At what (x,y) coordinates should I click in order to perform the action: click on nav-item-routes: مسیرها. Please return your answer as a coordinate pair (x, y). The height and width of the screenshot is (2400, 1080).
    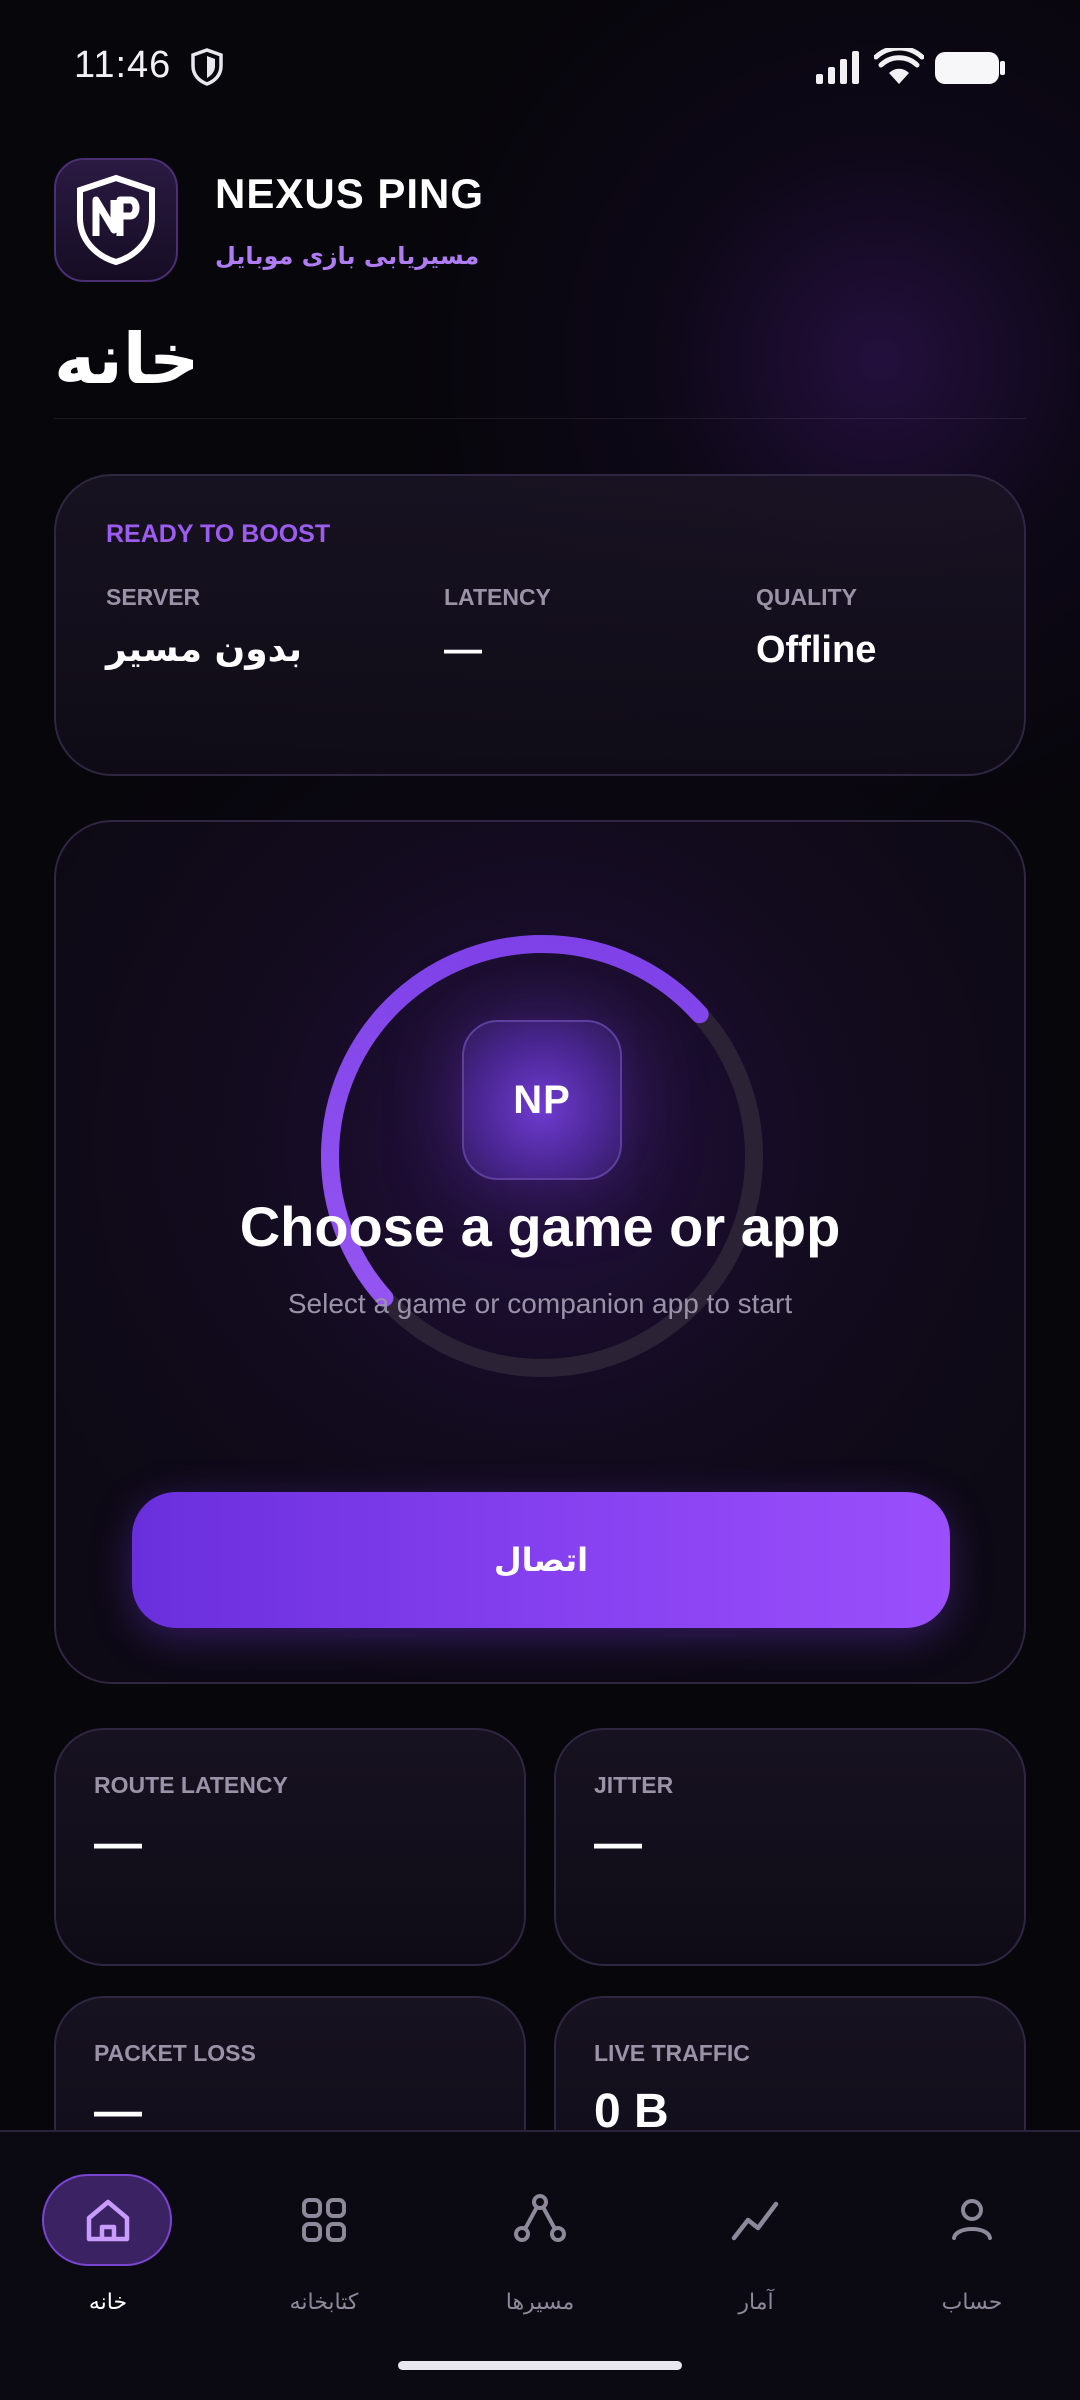
    Looking at the image, I should click on (540, 2247).